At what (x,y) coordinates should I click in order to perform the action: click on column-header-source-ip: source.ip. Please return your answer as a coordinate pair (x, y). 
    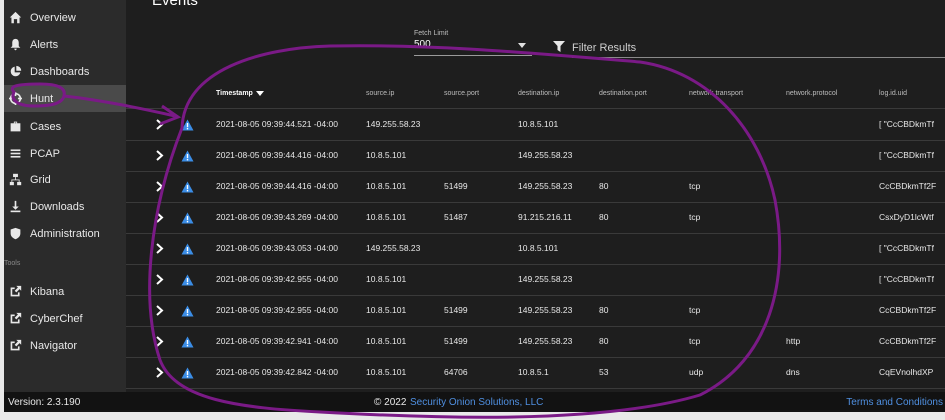
    Looking at the image, I should click on (380, 93).